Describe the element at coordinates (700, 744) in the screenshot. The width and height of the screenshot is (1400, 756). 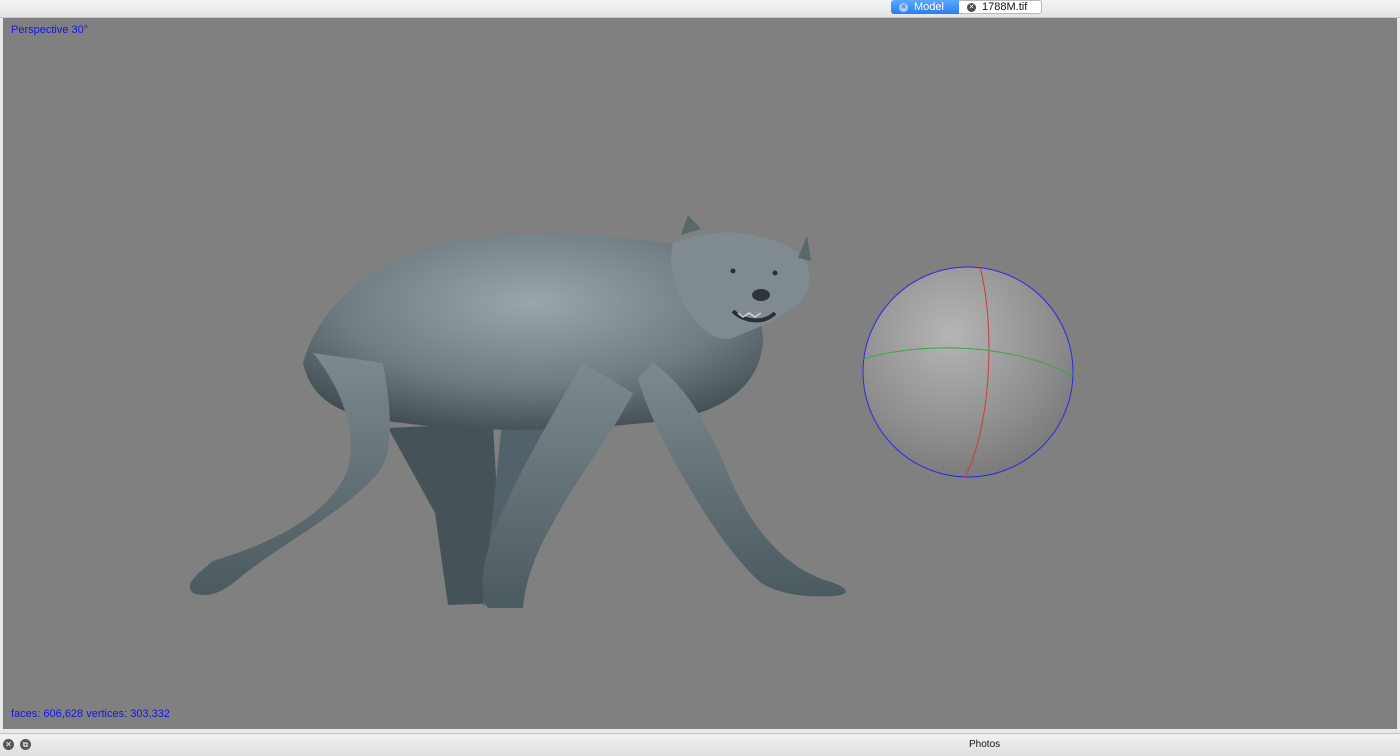
I see `photos-panel-bar: ✕ ⧉ Photos` at that location.